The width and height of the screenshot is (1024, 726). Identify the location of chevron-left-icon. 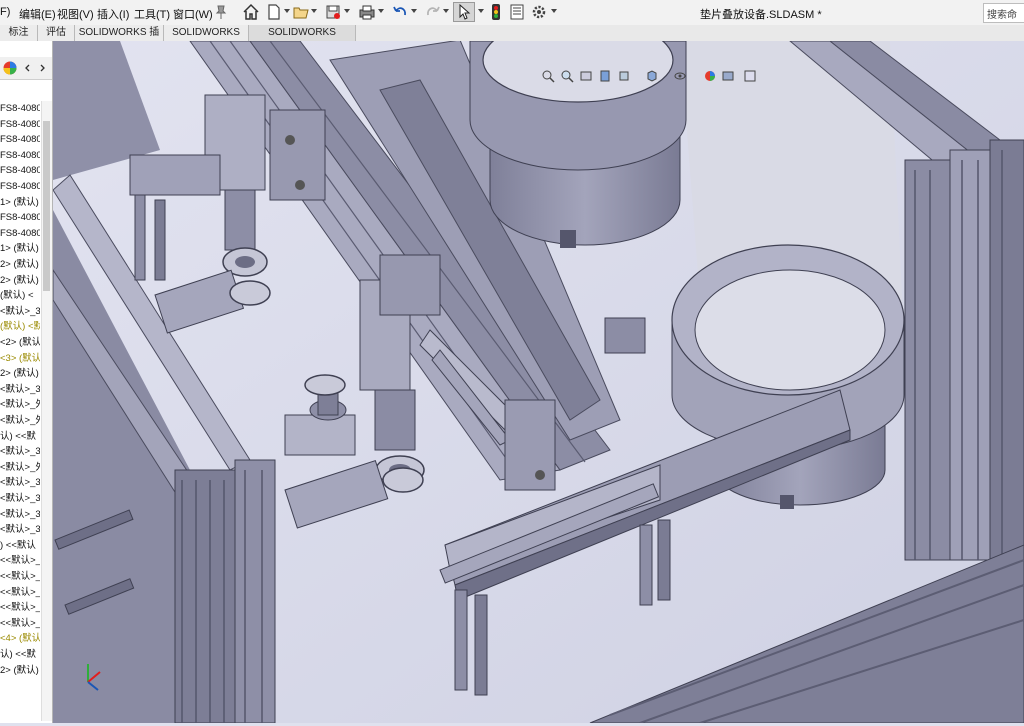
(28, 68).